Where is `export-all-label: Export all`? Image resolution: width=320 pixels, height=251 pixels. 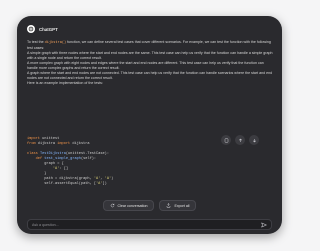 export-all-label: Export all is located at coordinates (182, 205).